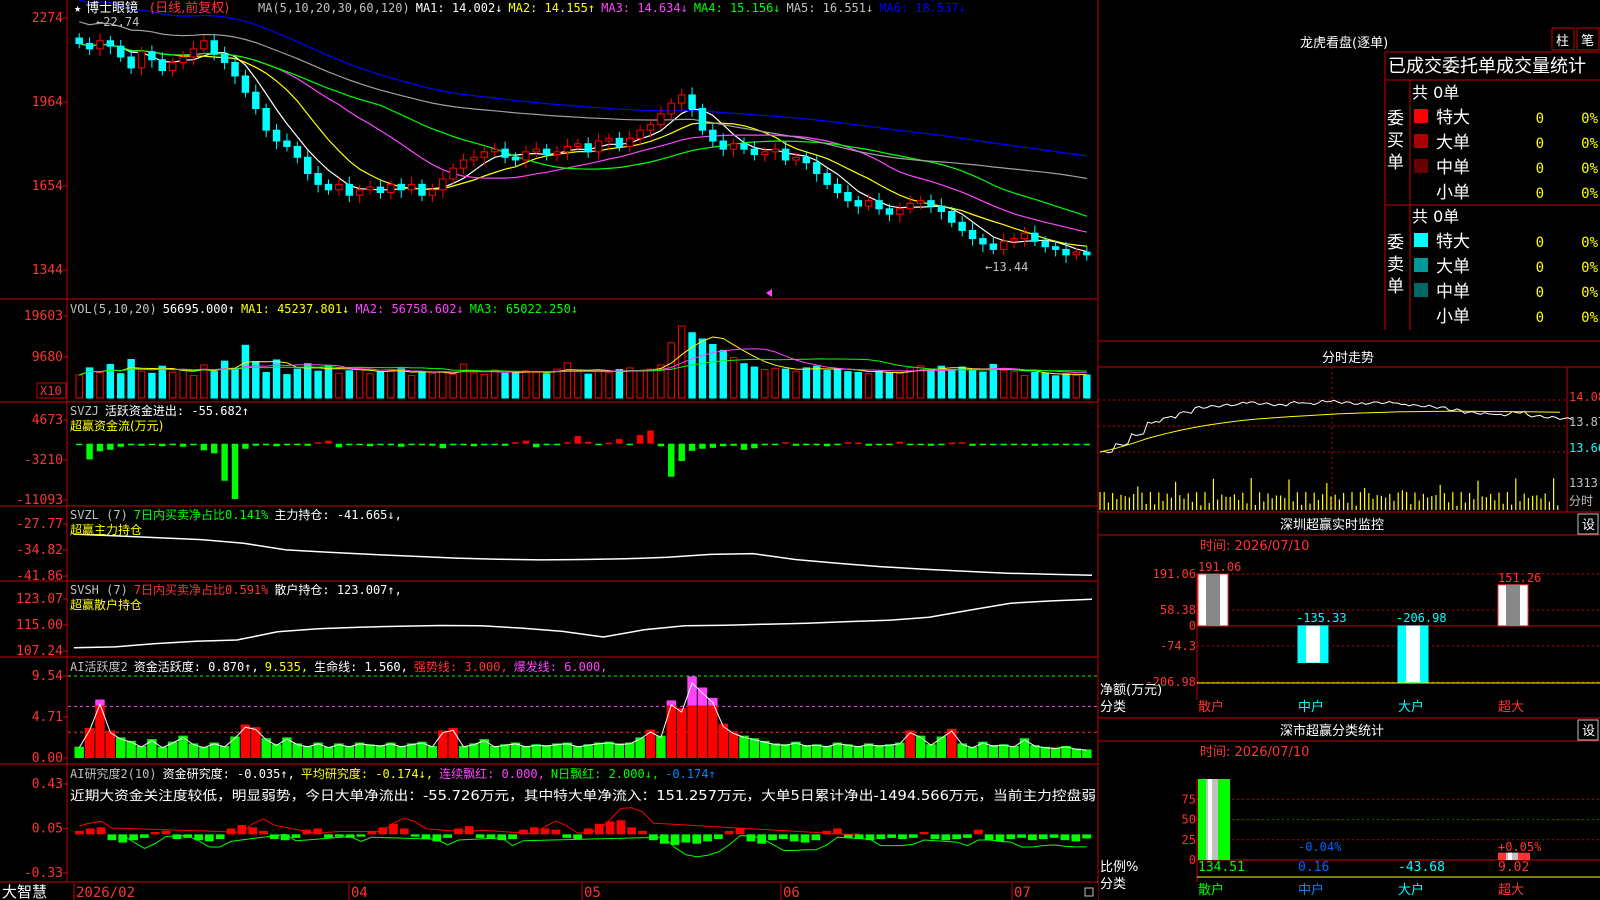 This screenshot has height=900, width=1600. I want to click on svzl-legend: SVZL (7) 7日内买卖净占比0.141% 主力持仓: -41.665↓,, so click(236, 514).